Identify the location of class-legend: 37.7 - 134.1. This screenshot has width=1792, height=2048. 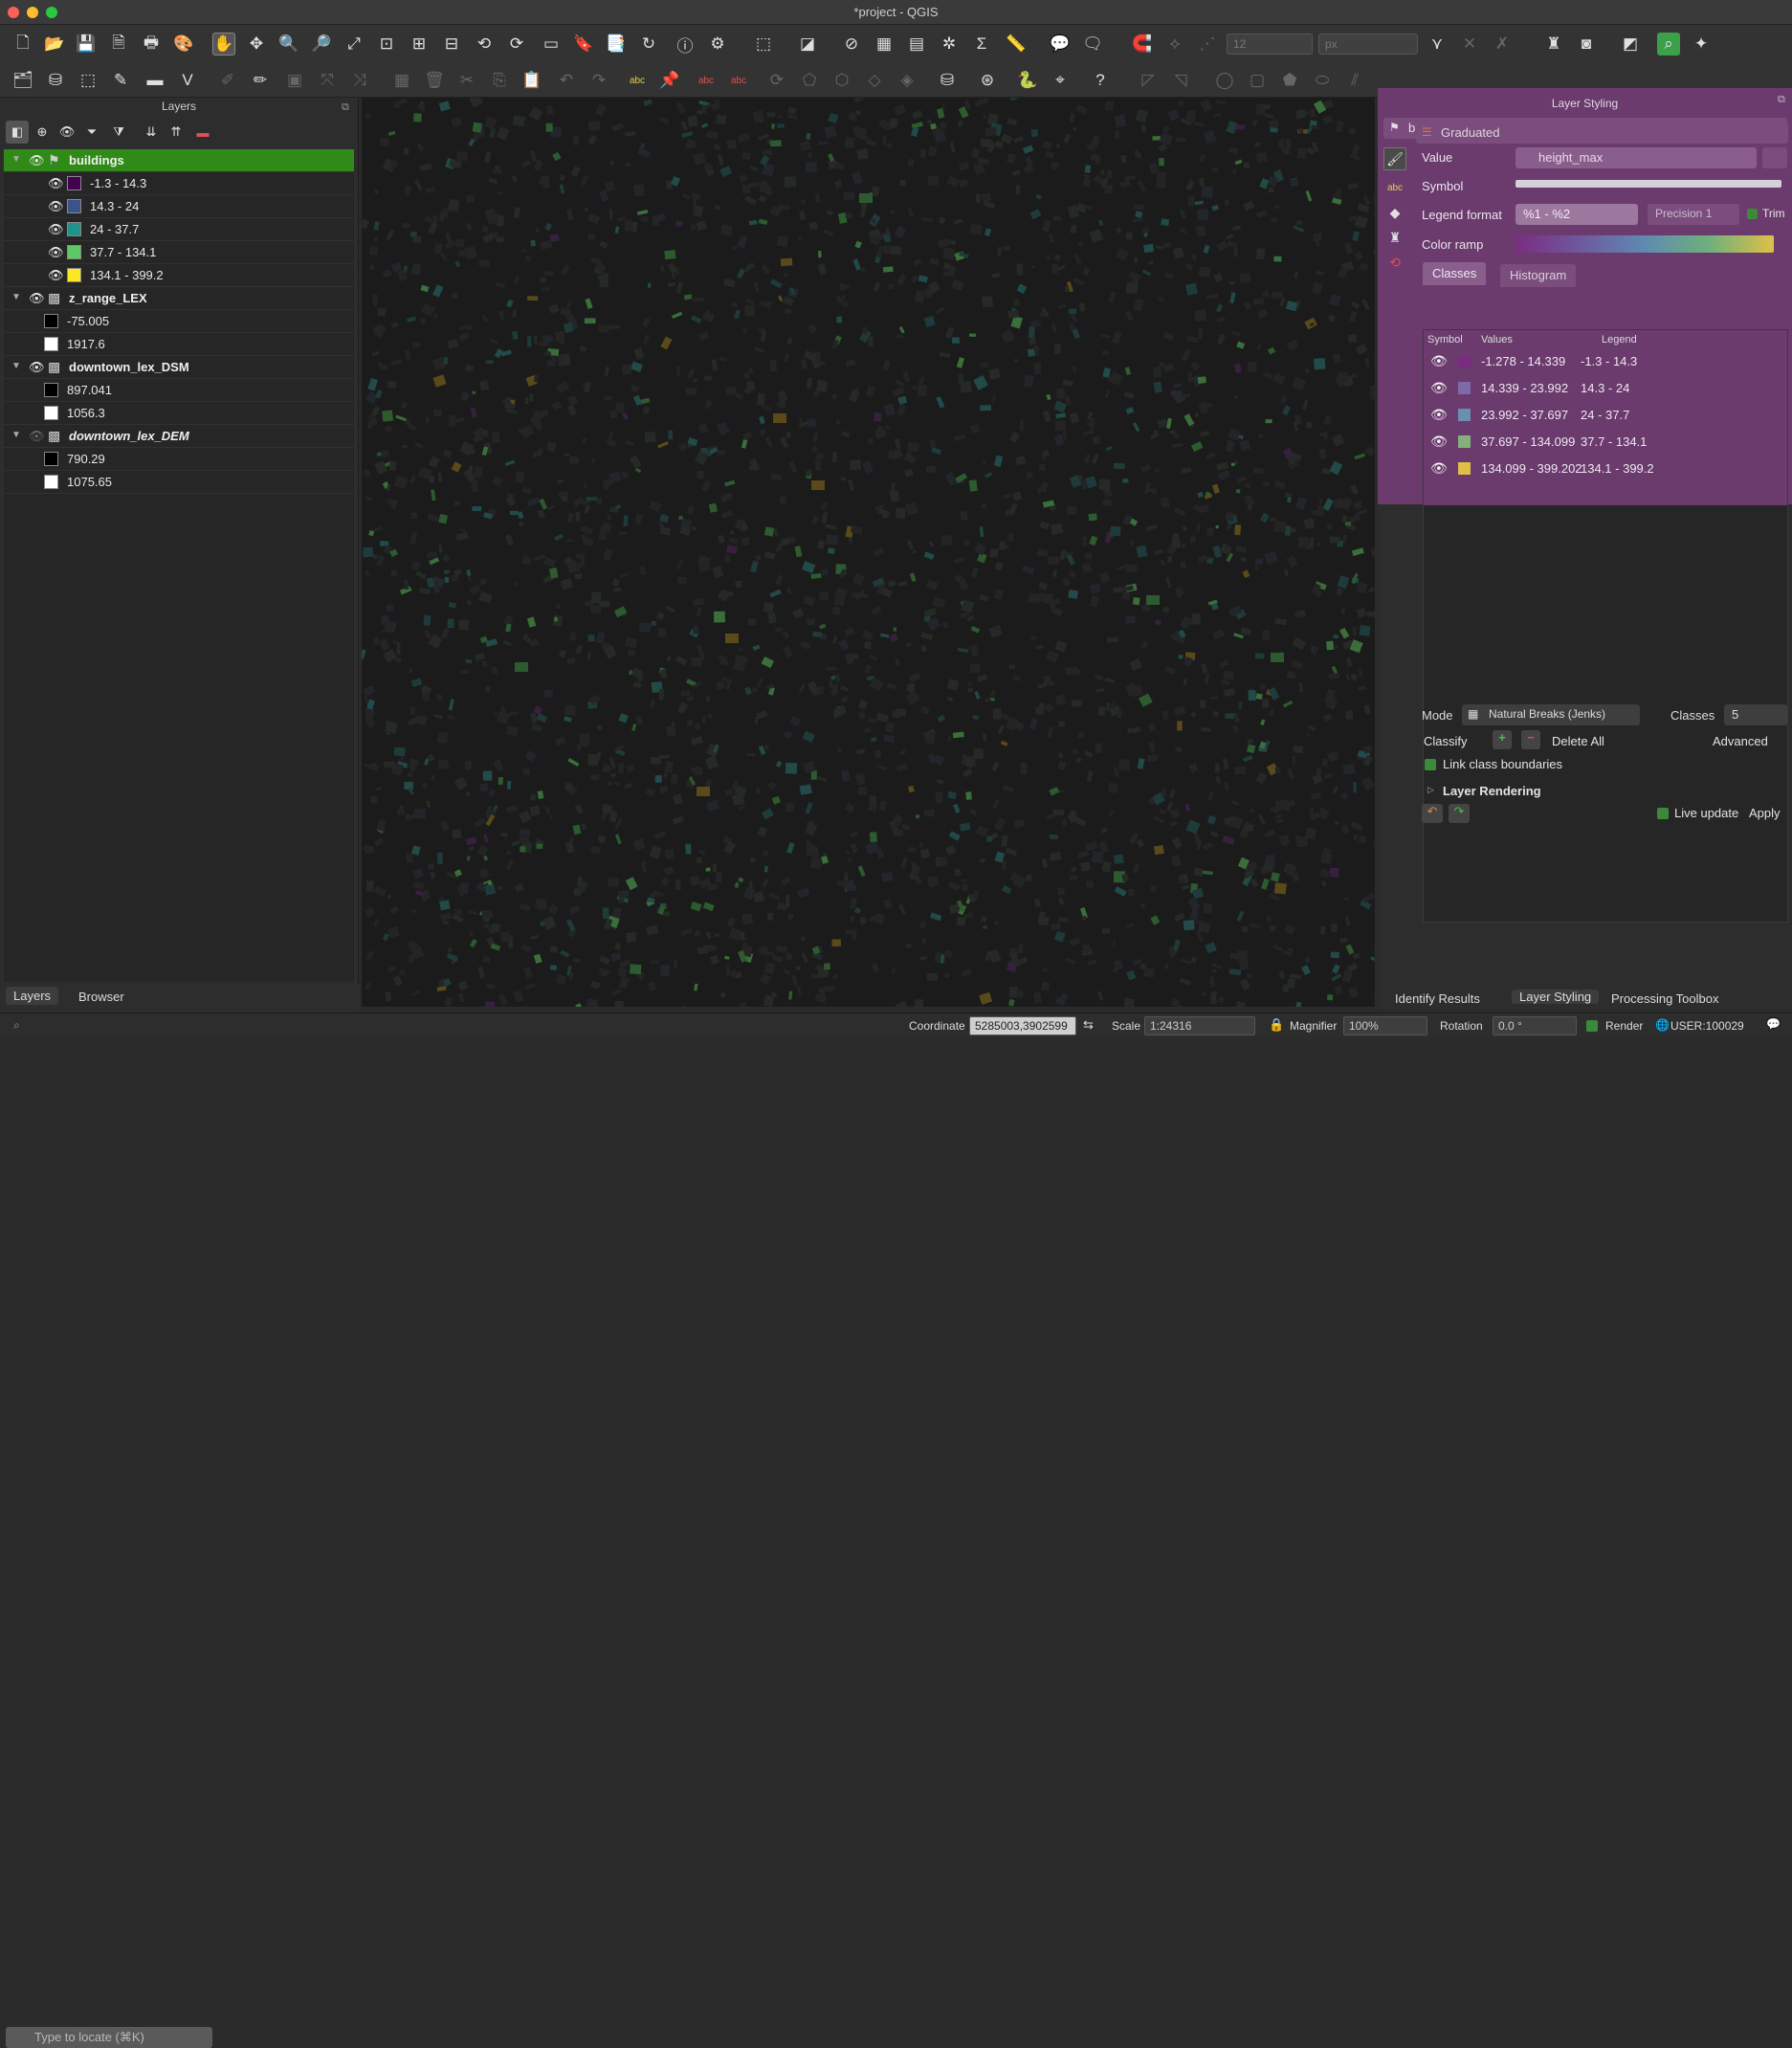
(1614, 441).